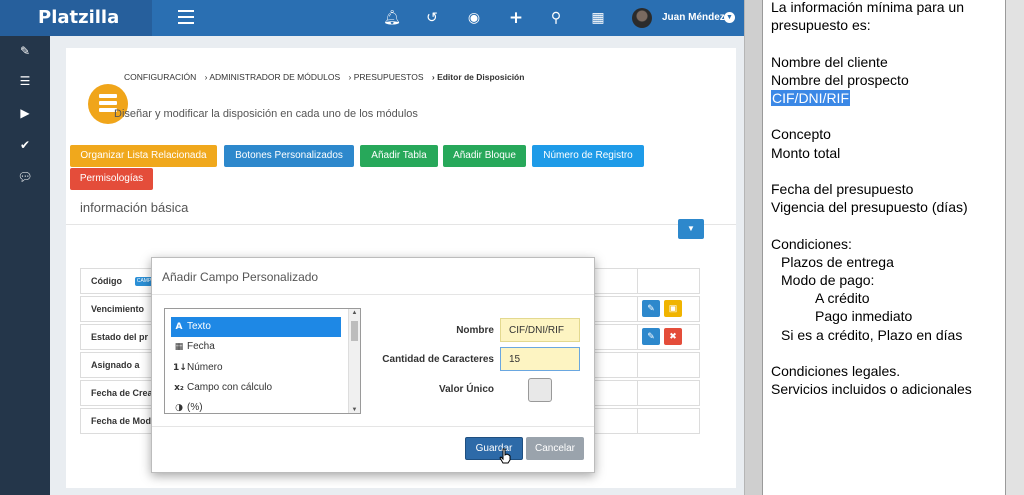  Describe the element at coordinates (475, 330) in the screenshot. I see `name-label: Nombre` at that location.